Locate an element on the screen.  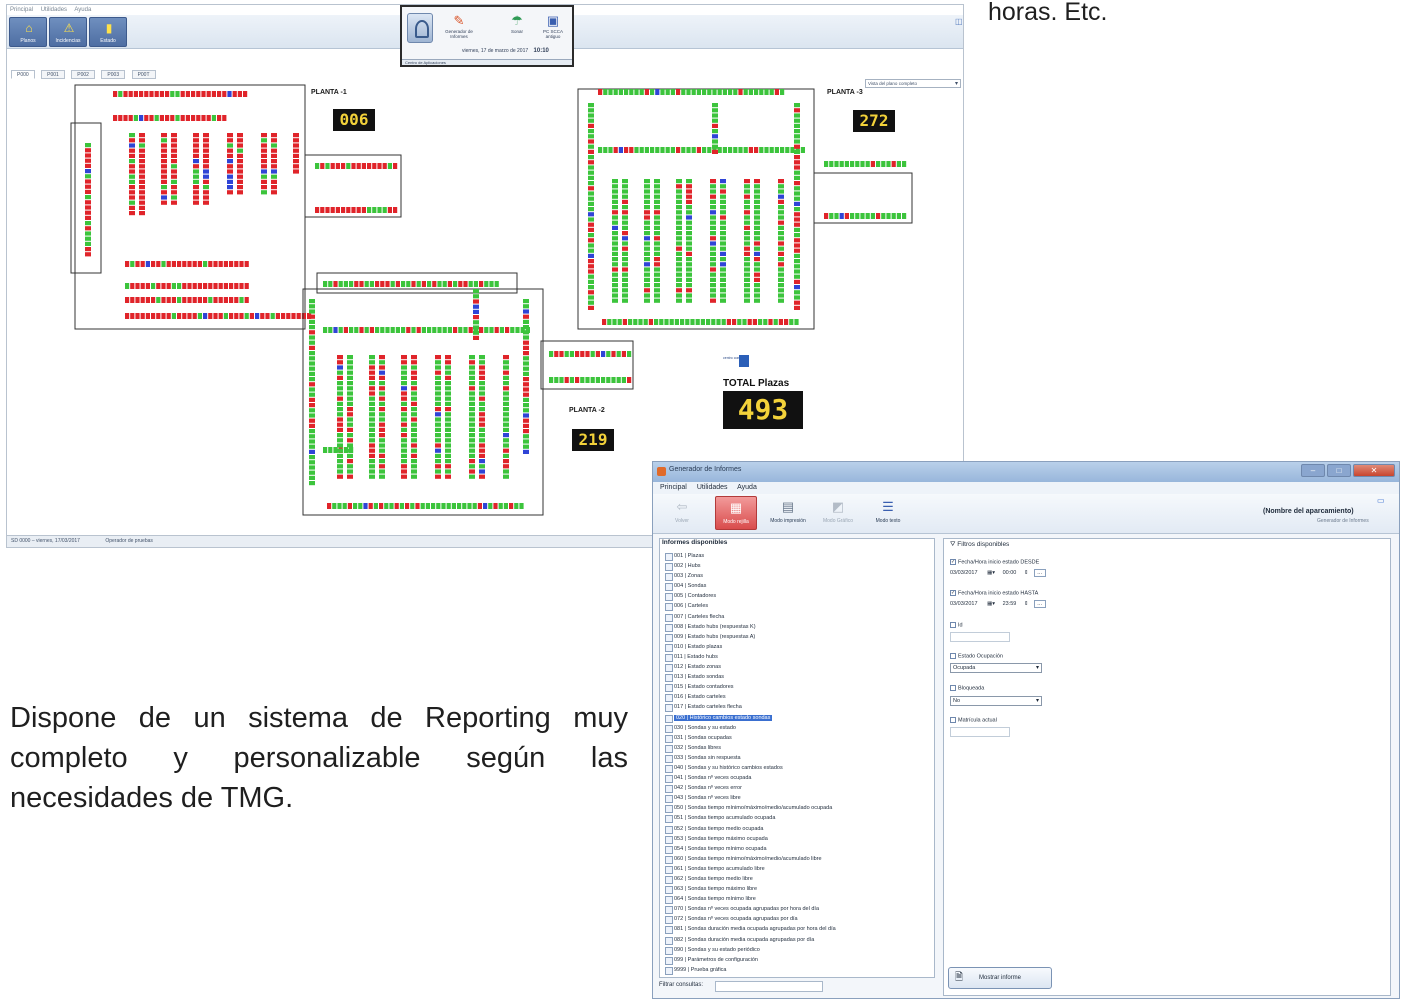
sonar-button: ☂ Sonar is located at coordinates (517, 28).